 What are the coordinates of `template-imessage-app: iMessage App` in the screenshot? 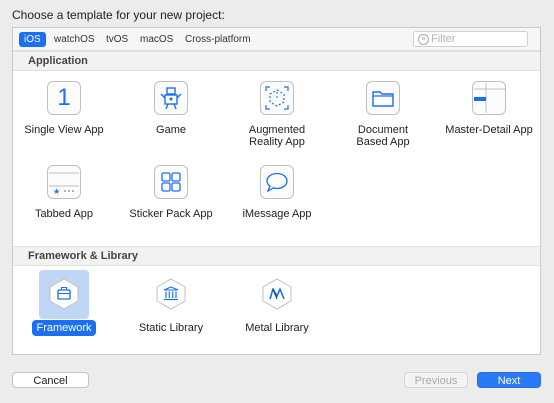 It's located at (277, 192).